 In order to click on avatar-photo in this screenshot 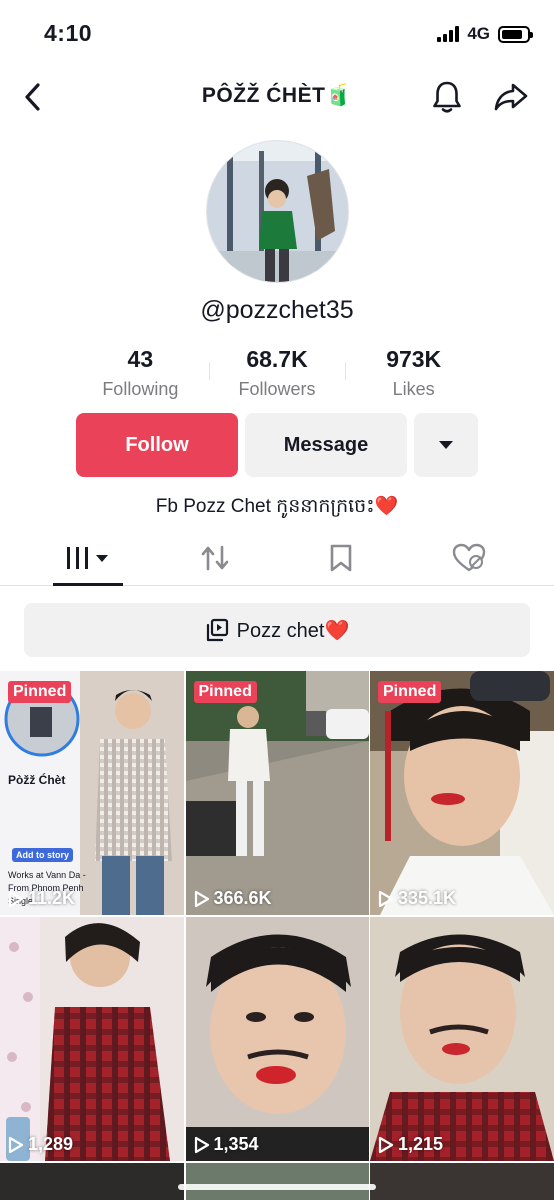, I will do `click(277, 211)`.